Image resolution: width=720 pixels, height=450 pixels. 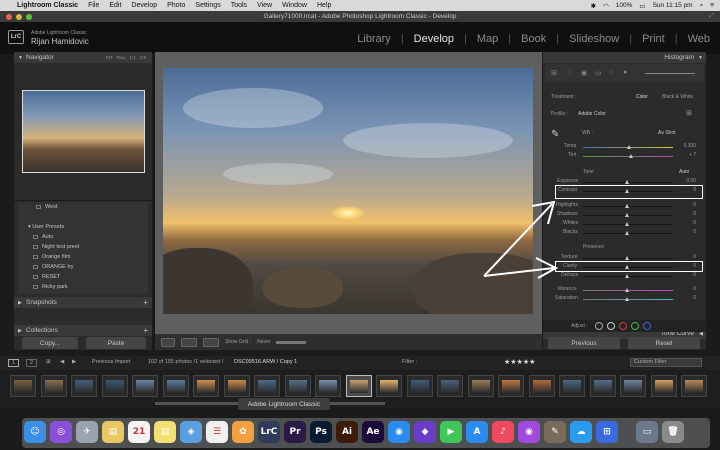 I want to click on saturation-knob, so click(x=627, y=299).